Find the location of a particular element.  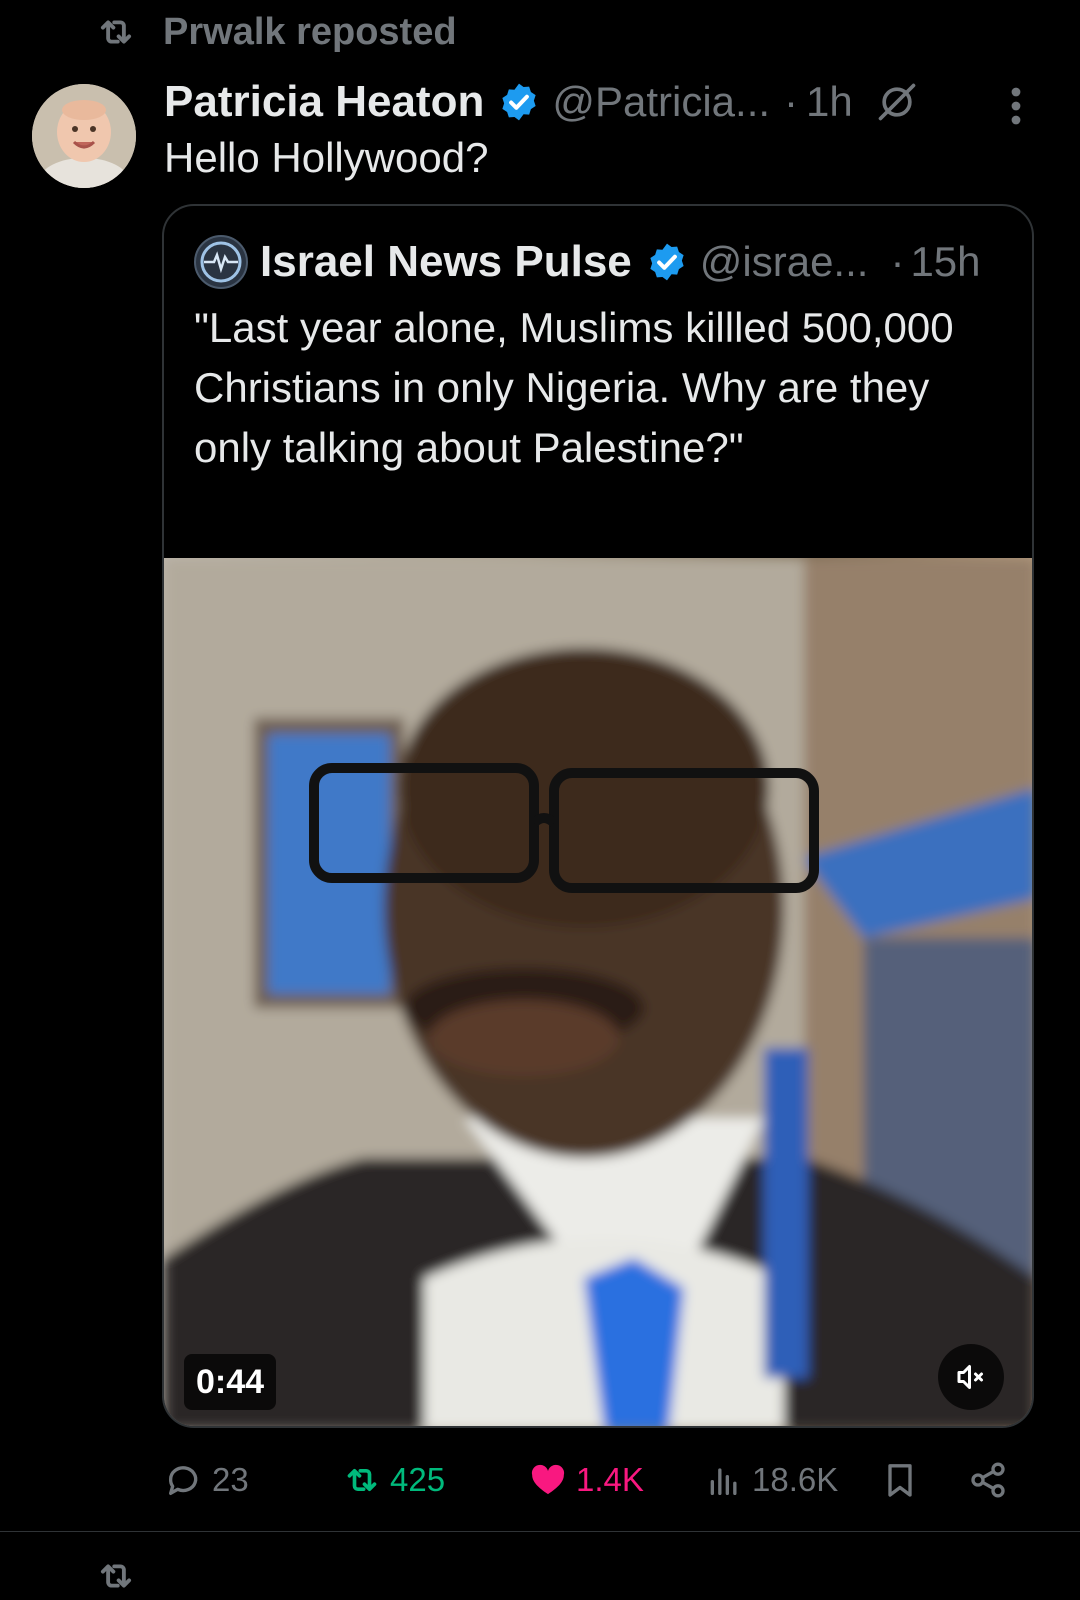

views-button: 18.6K is located at coordinates (771, 1480).